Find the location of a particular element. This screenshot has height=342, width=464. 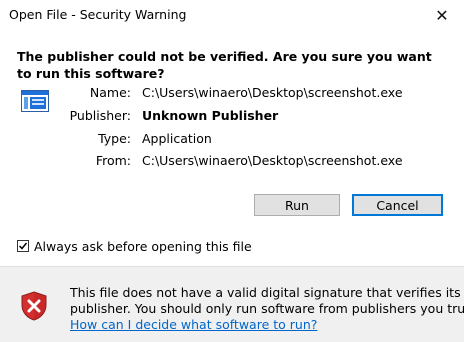

field-value: Application is located at coordinates (177, 138).